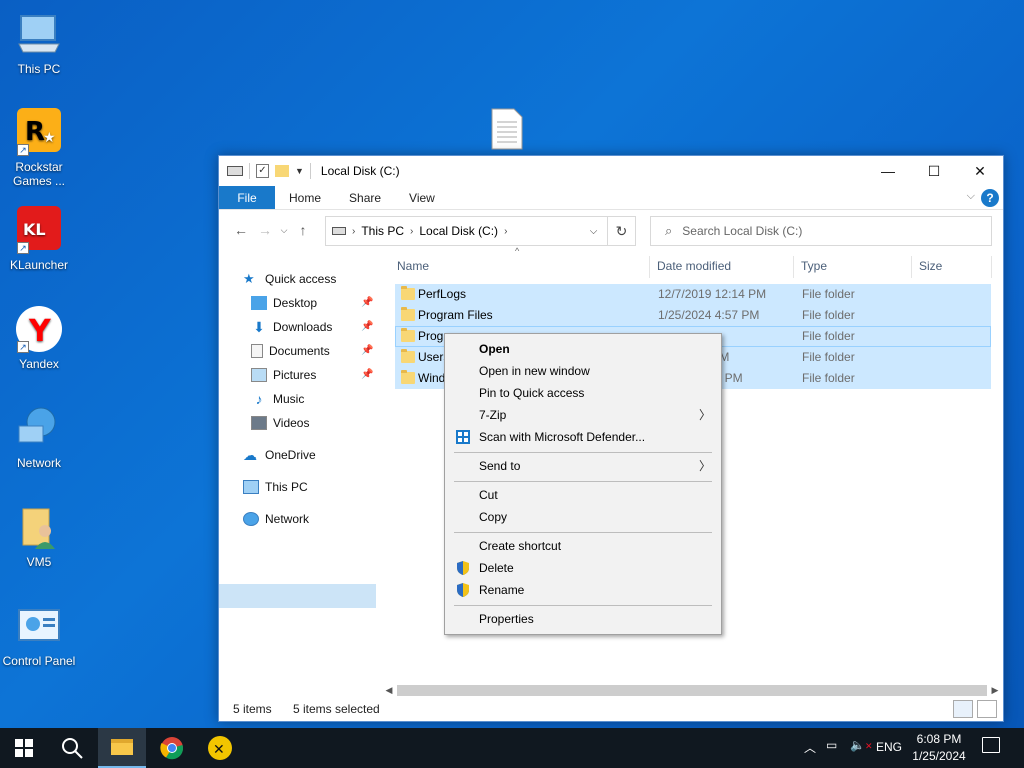  Describe the element at coordinates (283, 375) in the screenshot. I see `nav-item-pictures: Pictures` at that location.